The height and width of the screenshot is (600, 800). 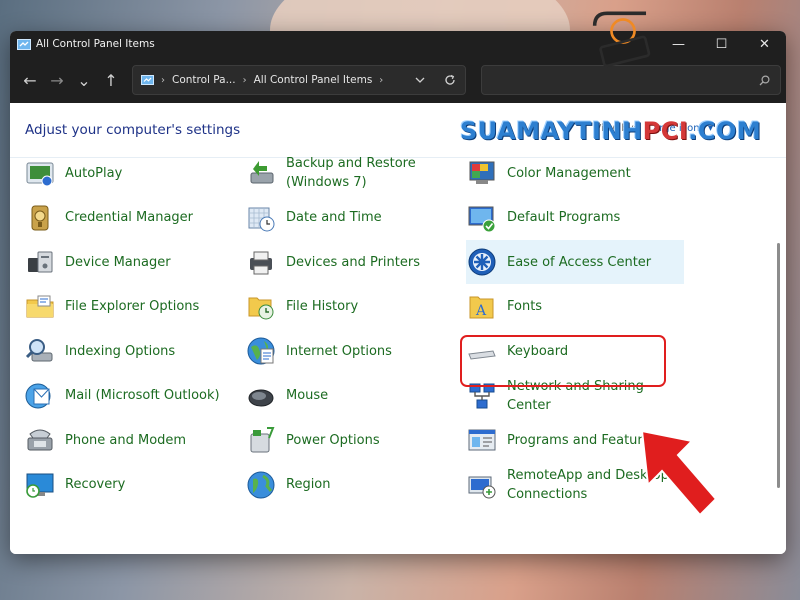 I want to click on recent-locations-button: ⌄, so click(x=84, y=80).